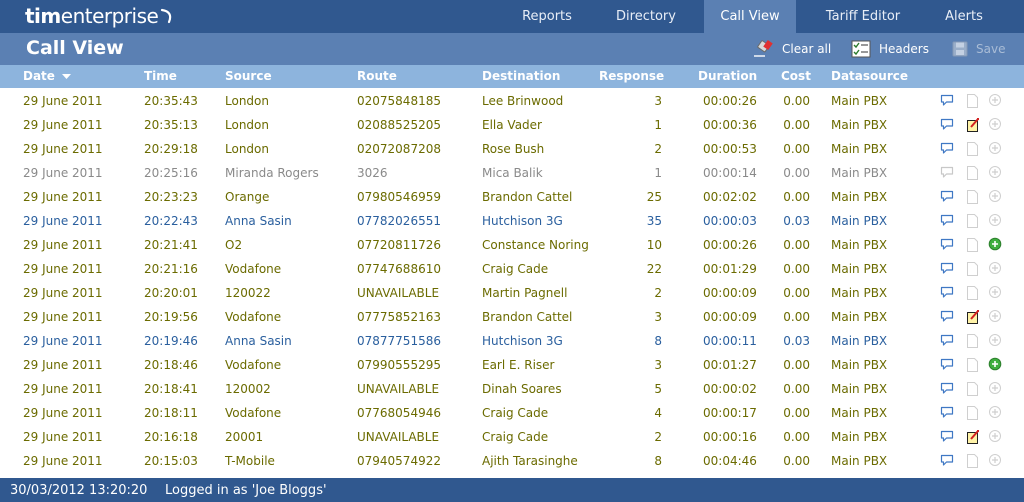 This screenshot has width=1024, height=502. What do you see at coordinates (160, 76) in the screenshot?
I see `column-header-time: Time` at bounding box center [160, 76].